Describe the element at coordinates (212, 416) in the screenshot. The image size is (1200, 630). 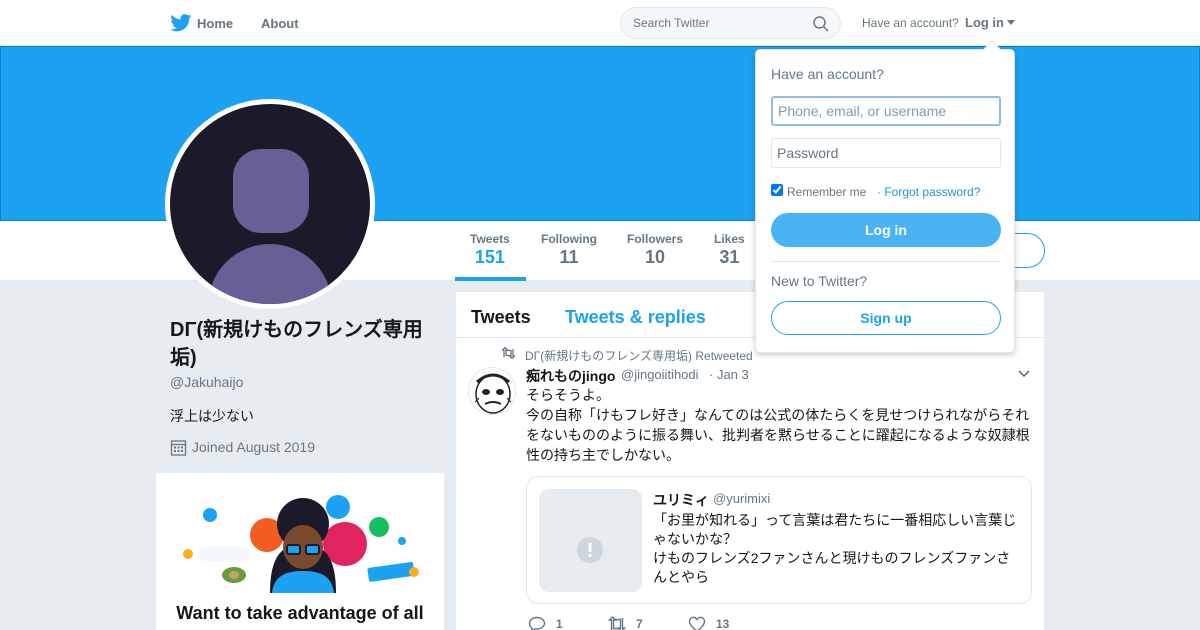
I see `profile-bio: 浮上は少ない` at that location.